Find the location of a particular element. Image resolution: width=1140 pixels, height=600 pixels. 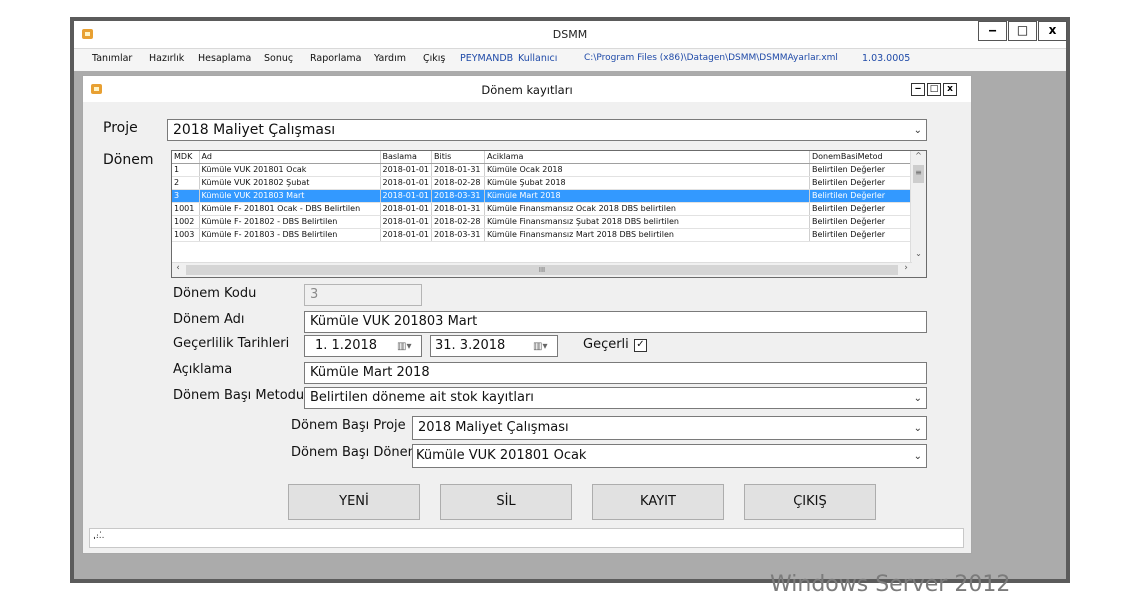

cell-mdk: 3 is located at coordinates (186, 196).